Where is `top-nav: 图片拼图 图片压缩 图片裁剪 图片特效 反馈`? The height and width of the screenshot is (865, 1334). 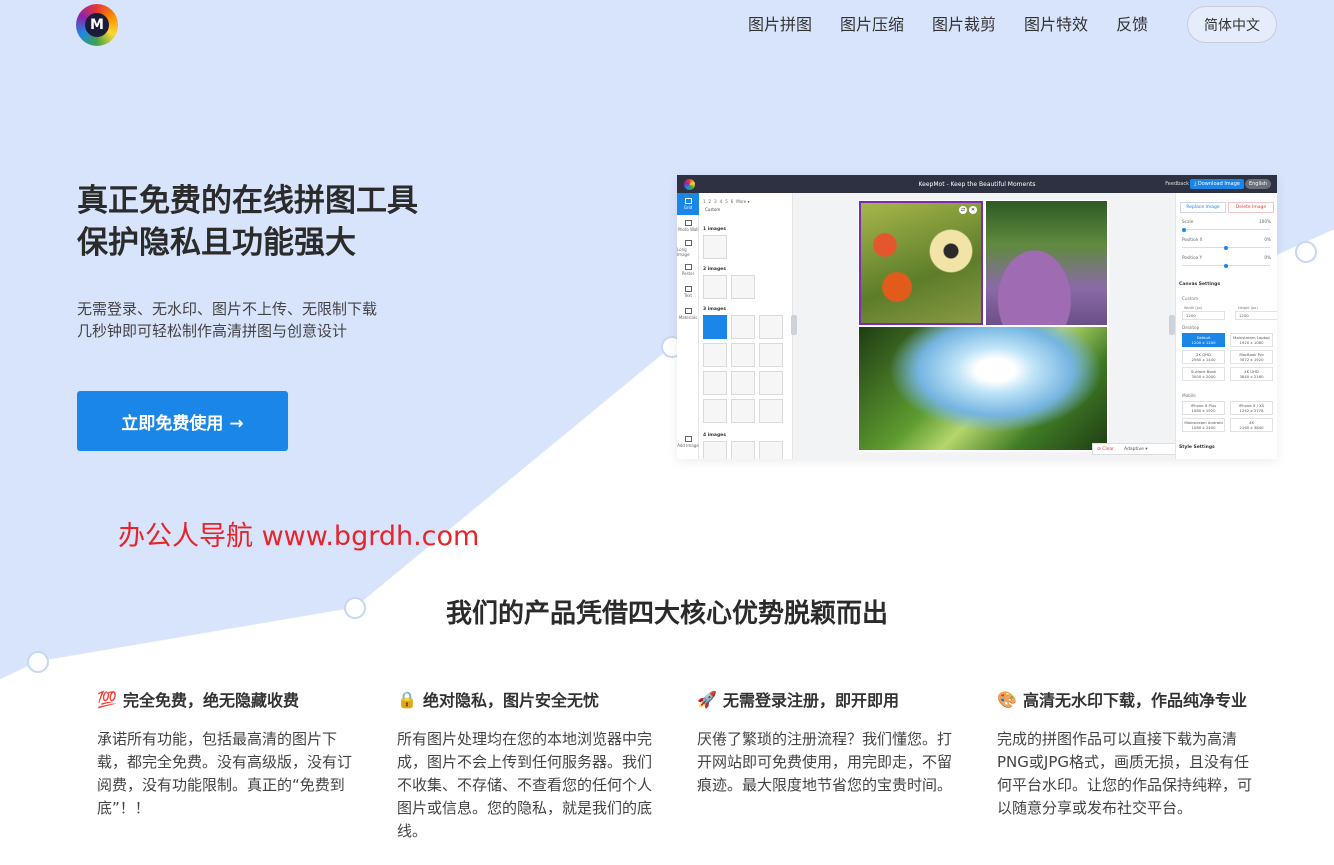
top-nav: 图片拼图 图片压缩 图片裁剪 图片特效 反馈 is located at coordinates (948, 25).